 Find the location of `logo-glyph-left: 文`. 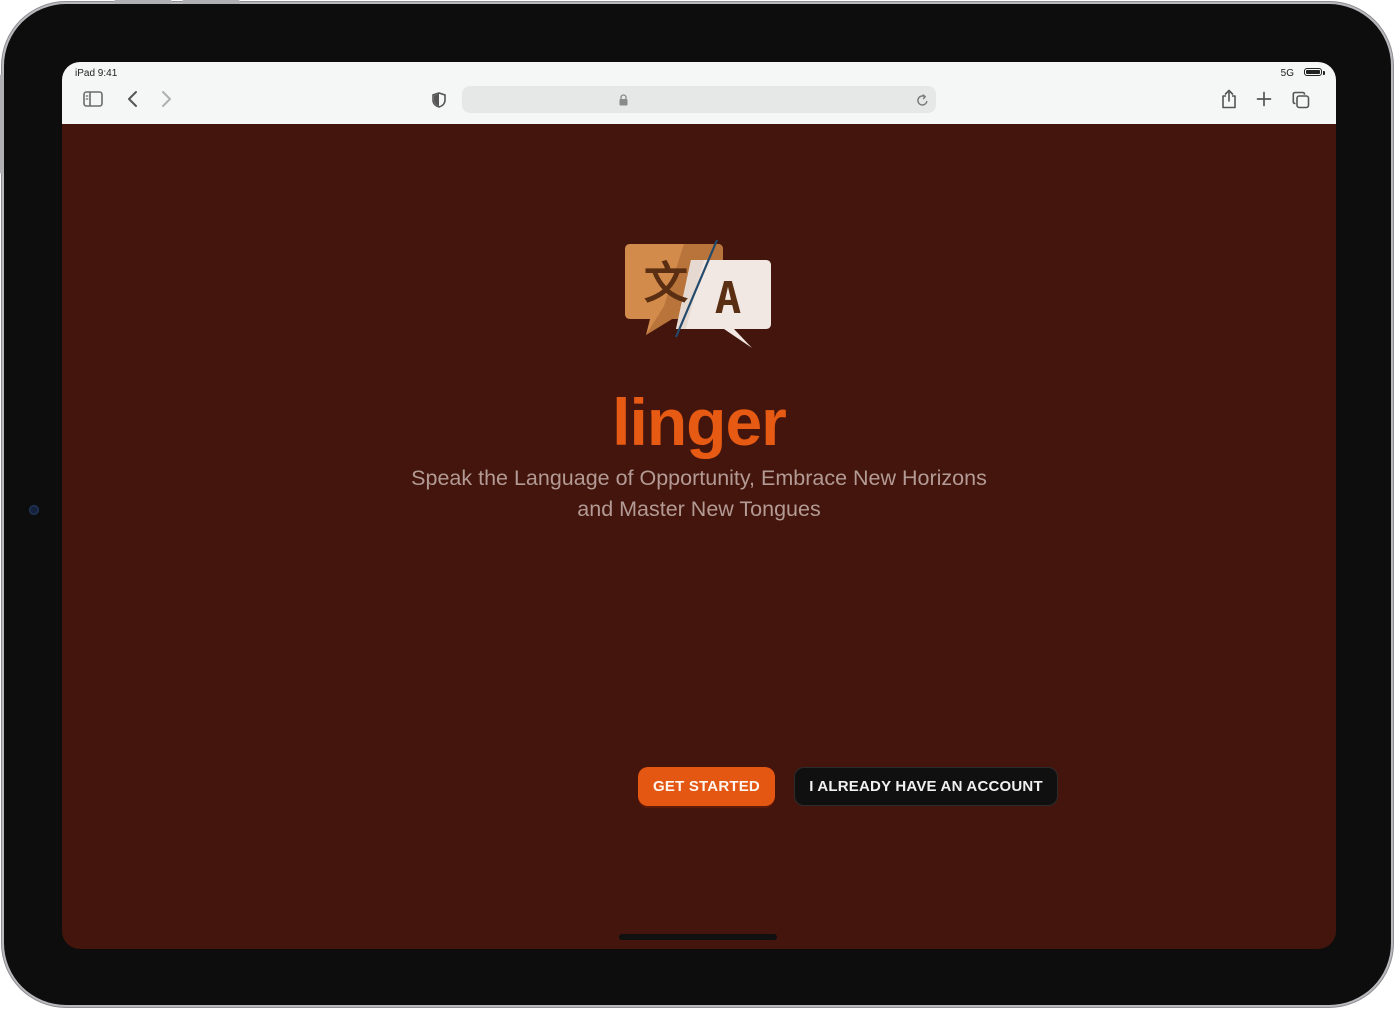

logo-glyph-left: 文 is located at coordinates (666, 283).